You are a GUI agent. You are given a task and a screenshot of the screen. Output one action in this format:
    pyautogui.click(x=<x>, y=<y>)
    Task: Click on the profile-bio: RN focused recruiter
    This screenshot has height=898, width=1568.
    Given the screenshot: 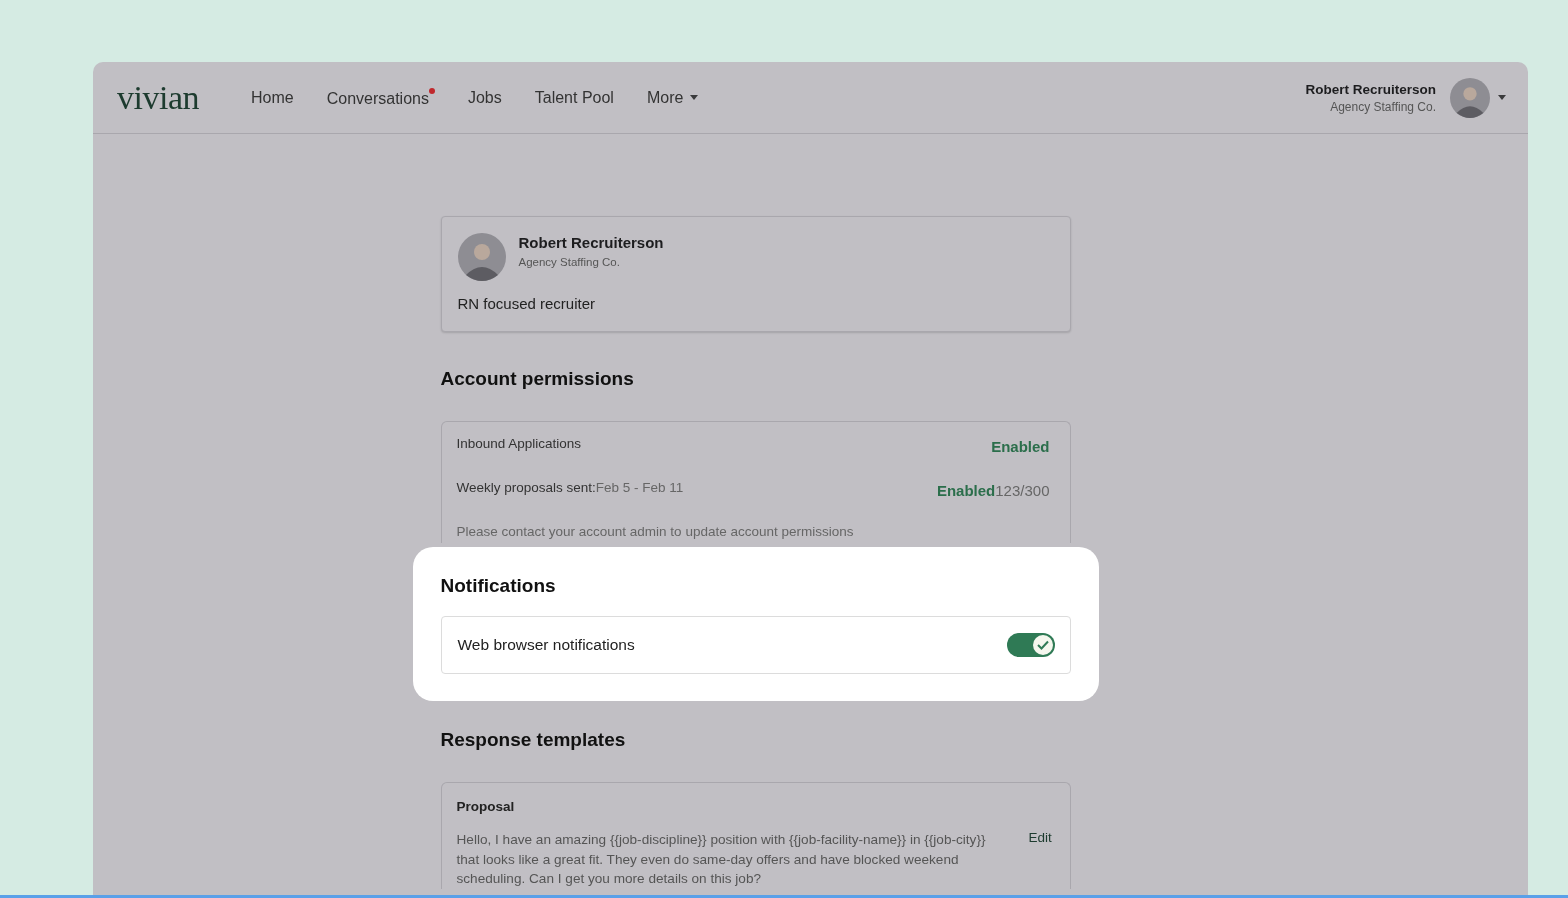 What is the action you would take?
    pyautogui.click(x=527, y=303)
    